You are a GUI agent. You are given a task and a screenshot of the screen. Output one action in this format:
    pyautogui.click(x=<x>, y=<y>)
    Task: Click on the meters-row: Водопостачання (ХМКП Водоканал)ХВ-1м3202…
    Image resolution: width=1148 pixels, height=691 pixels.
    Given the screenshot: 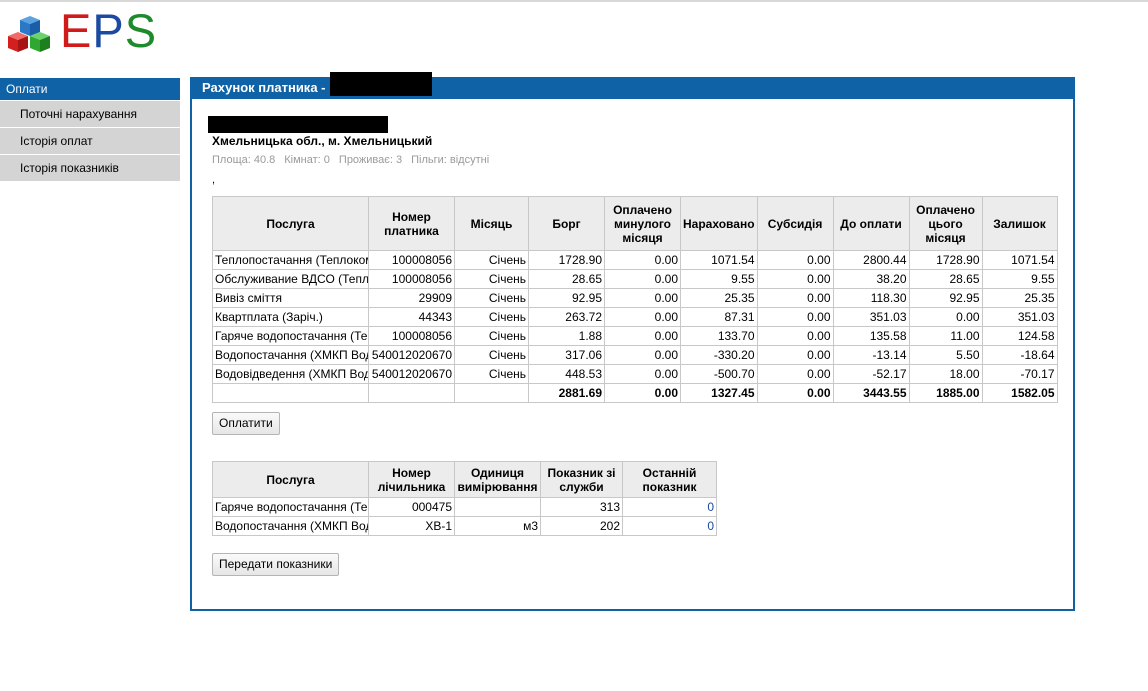 What is the action you would take?
    pyautogui.click(x=464, y=526)
    